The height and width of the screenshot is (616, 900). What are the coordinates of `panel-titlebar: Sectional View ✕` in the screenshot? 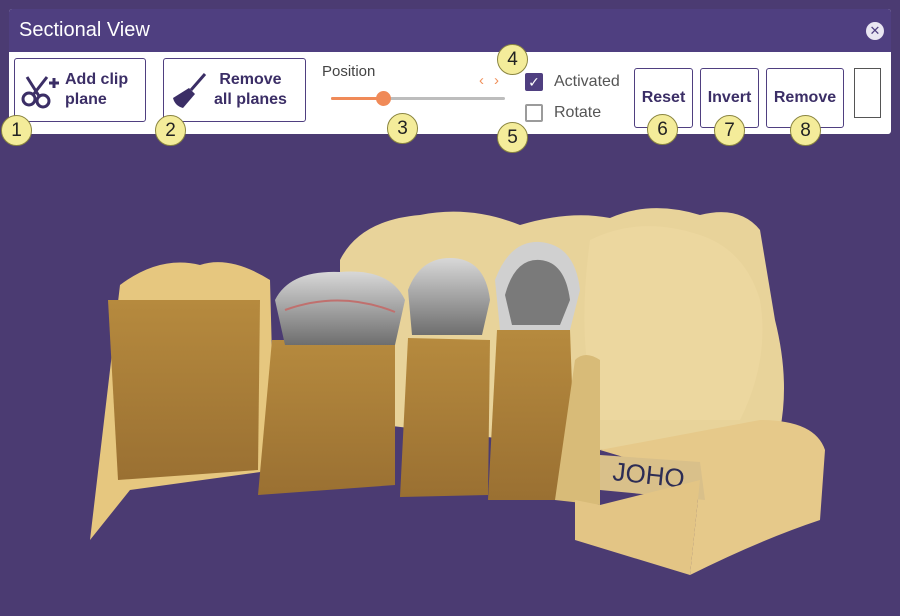 It's located at (450, 30).